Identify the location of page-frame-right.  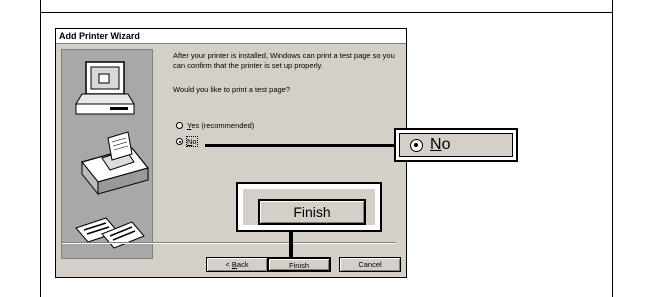
(612, 148).